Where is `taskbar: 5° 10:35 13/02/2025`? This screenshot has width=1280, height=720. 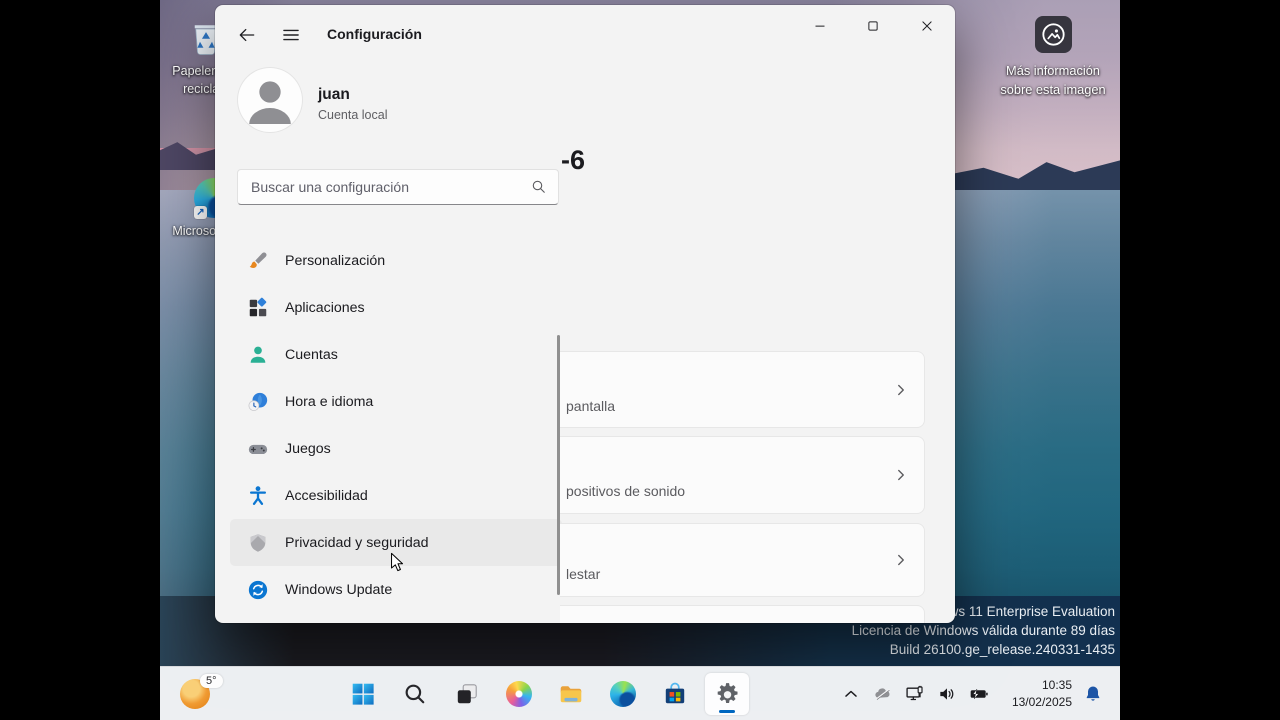
taskbar: 5° 10:35 13/02/2025 is located at coordinates (640, 693).